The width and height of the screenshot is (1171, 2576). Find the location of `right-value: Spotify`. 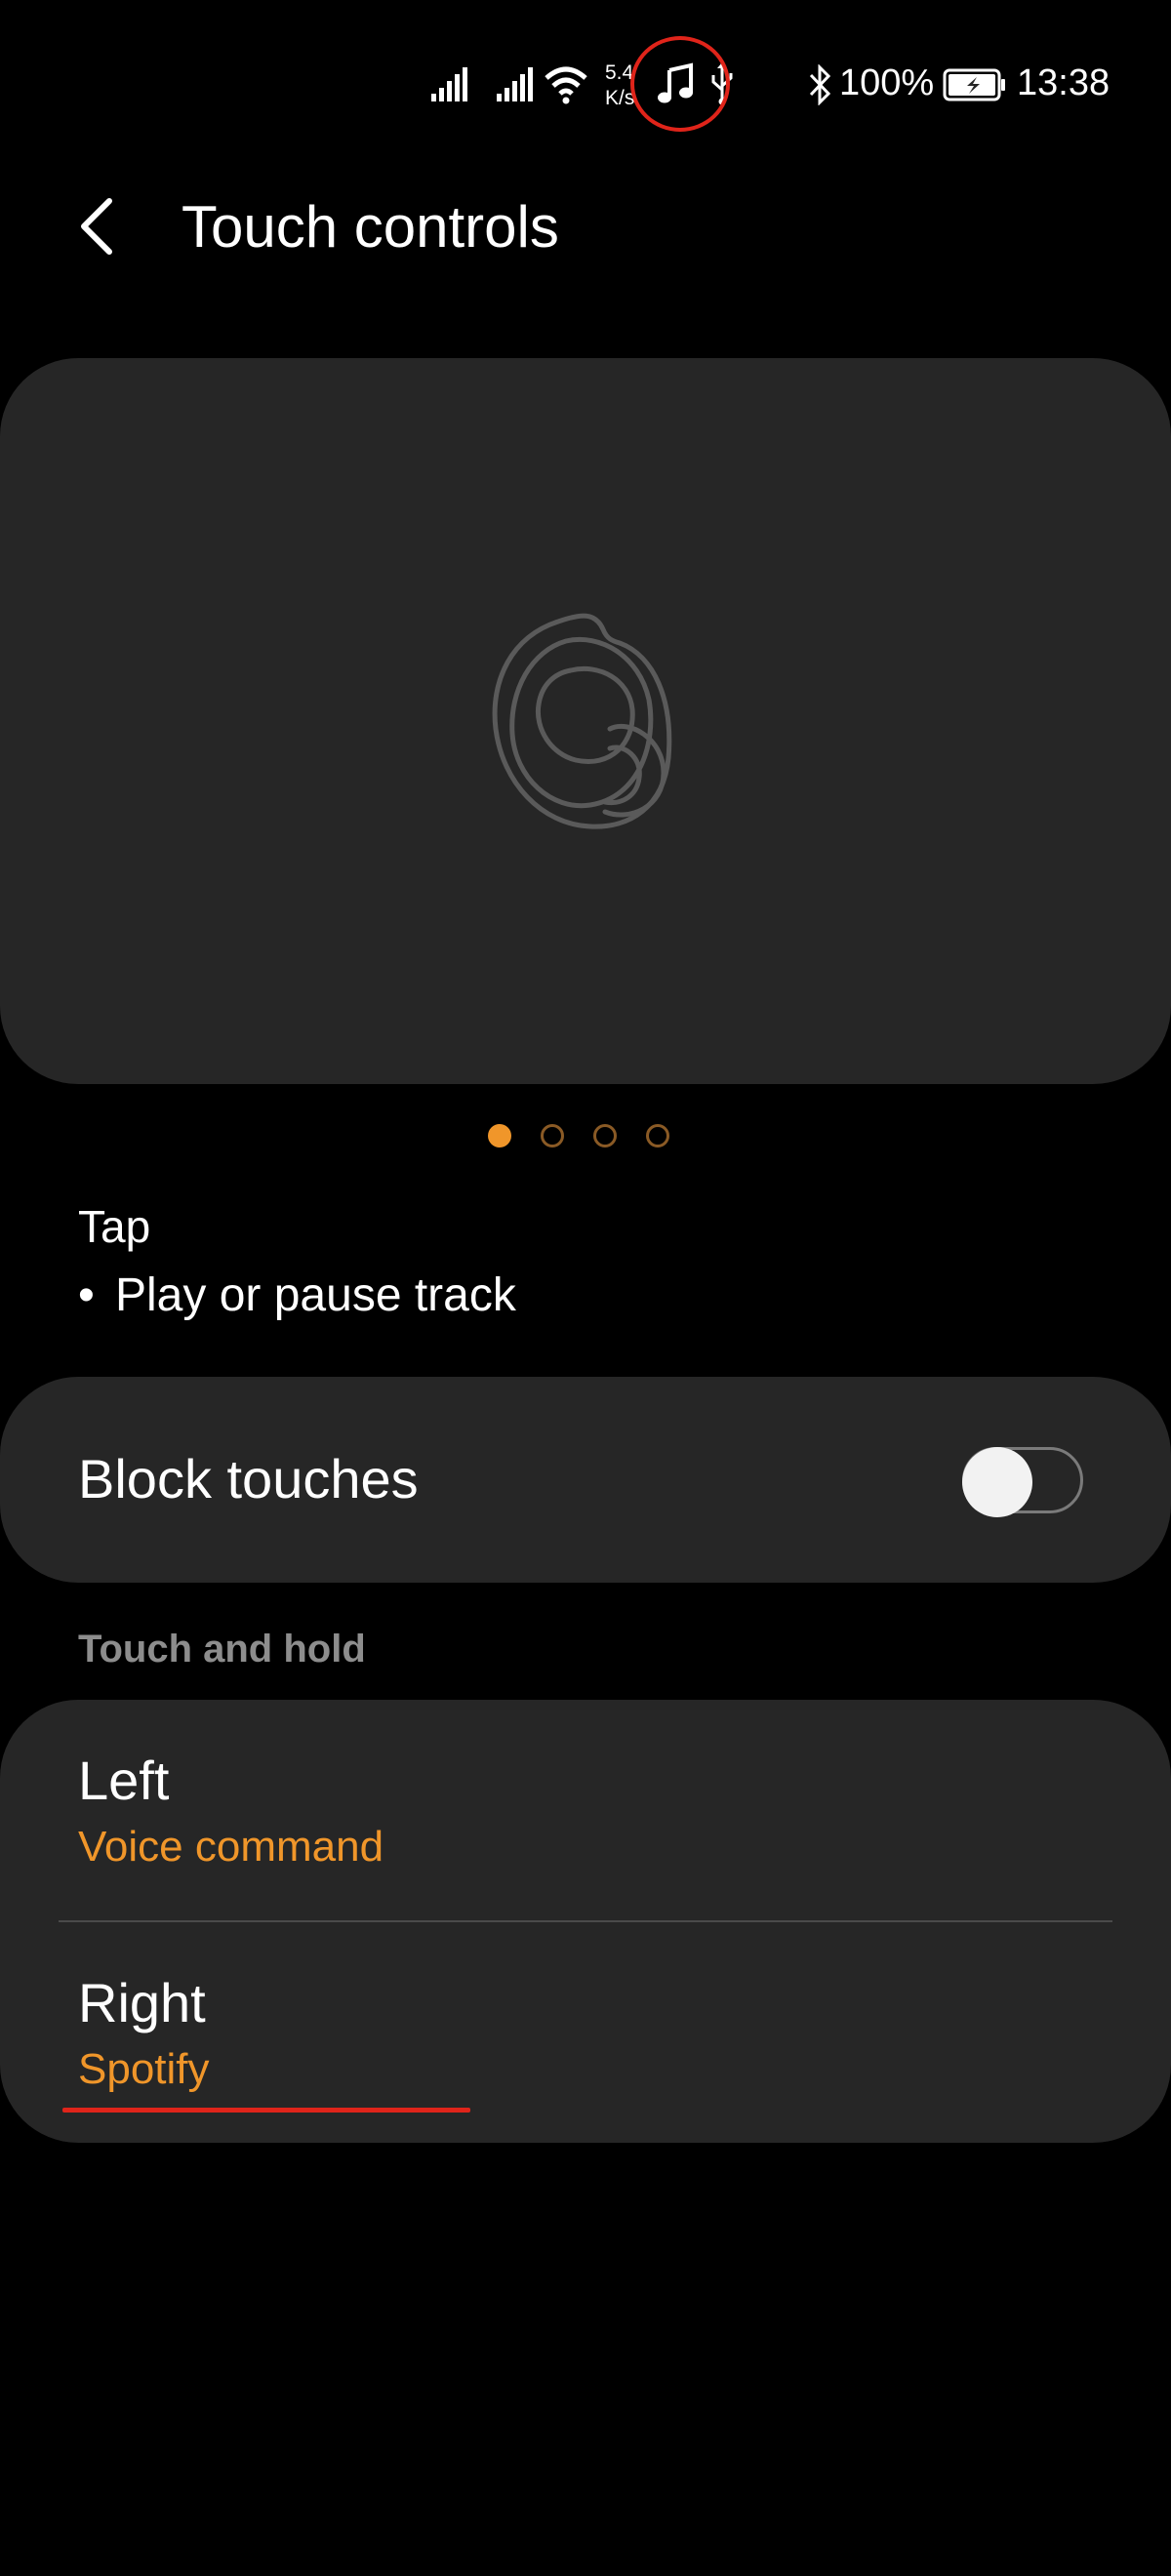

right-value: Spotify is located at coordinates (144, 2069).